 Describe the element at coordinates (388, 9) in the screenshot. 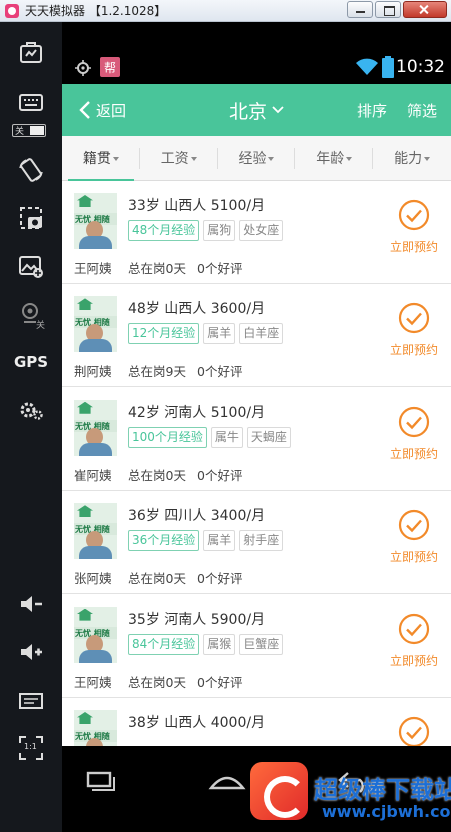

I see `maximize-button` at that location.